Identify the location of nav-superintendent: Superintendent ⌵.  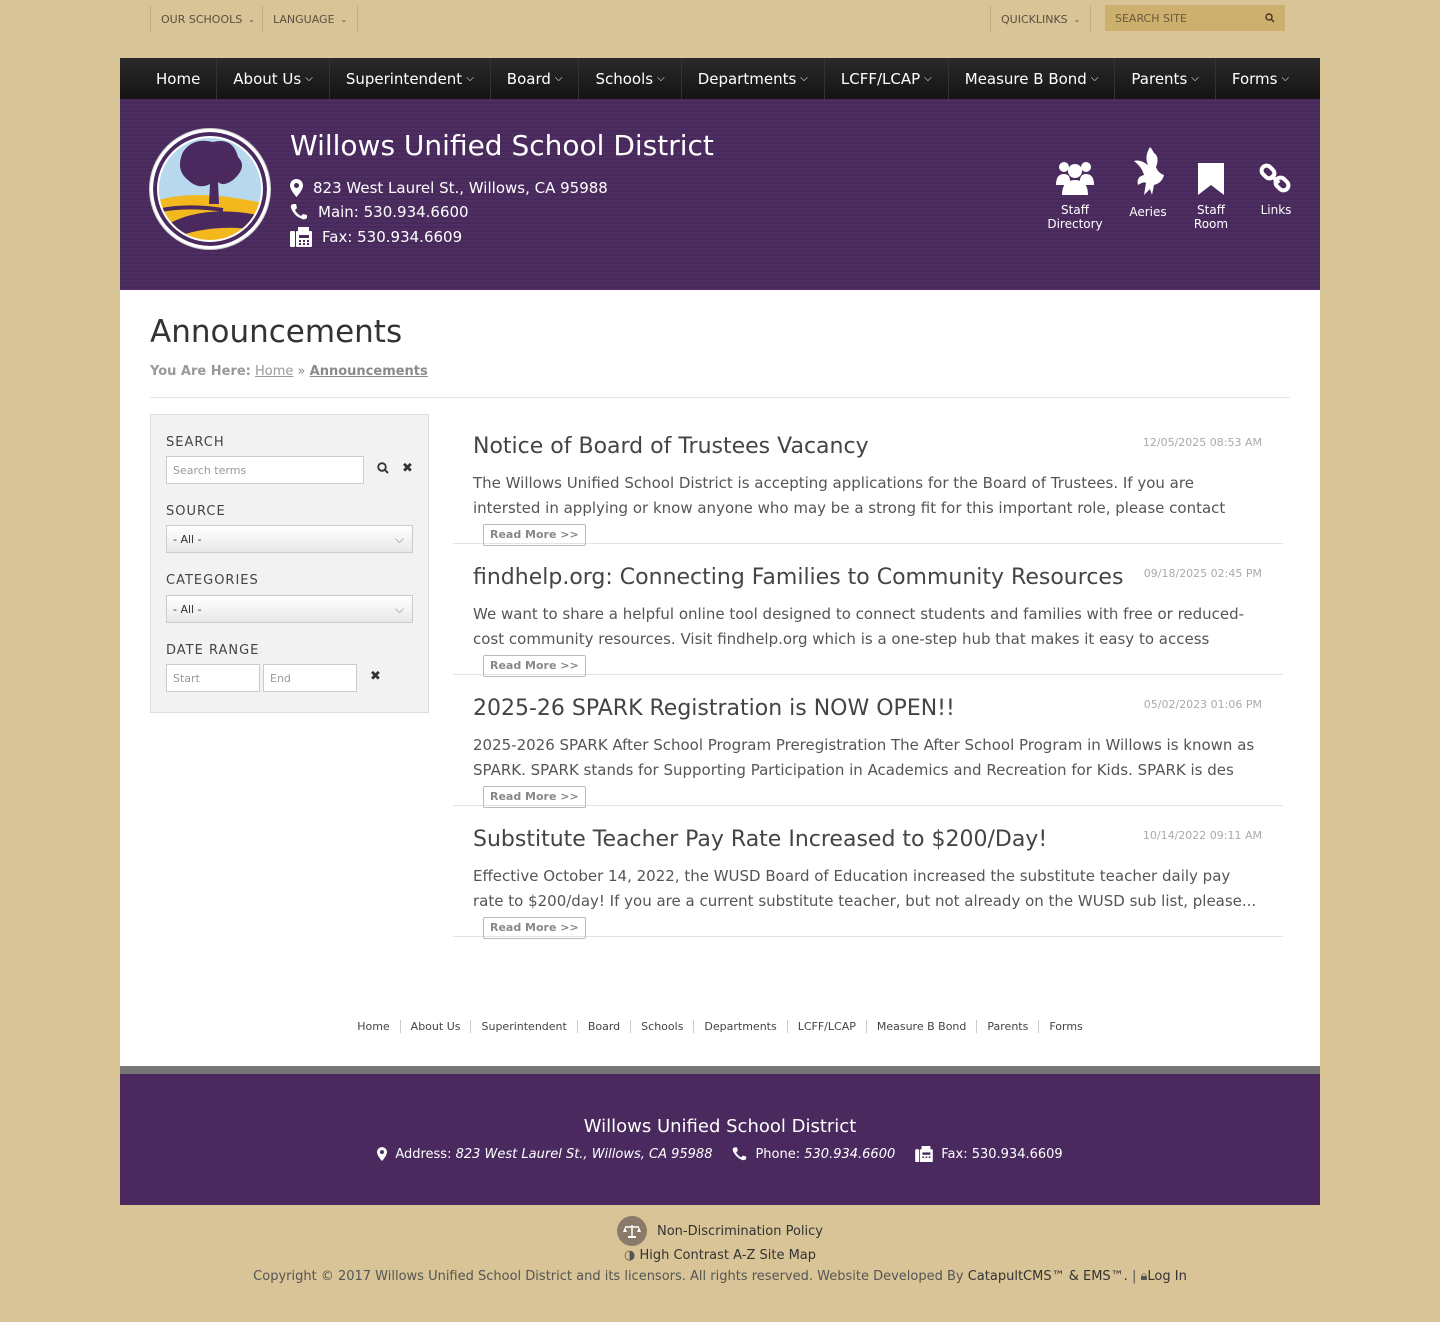
(410, 78).